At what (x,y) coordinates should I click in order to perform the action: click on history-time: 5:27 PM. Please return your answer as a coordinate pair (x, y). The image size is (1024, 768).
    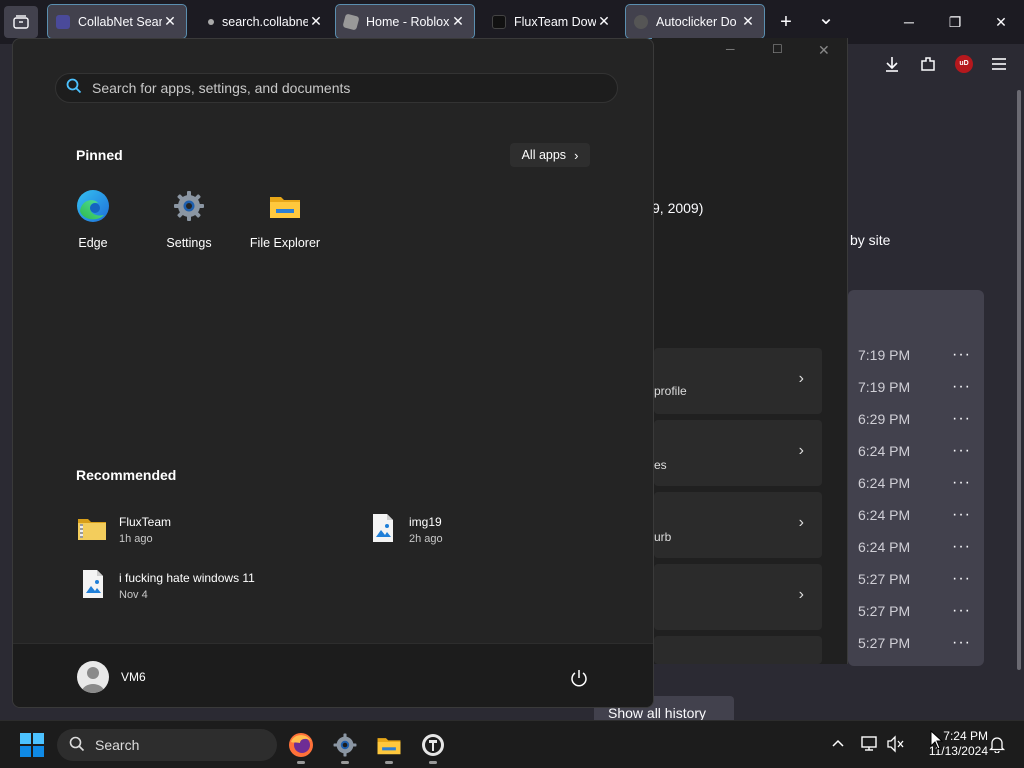
    Looking at the image, I should click on (884, 611).